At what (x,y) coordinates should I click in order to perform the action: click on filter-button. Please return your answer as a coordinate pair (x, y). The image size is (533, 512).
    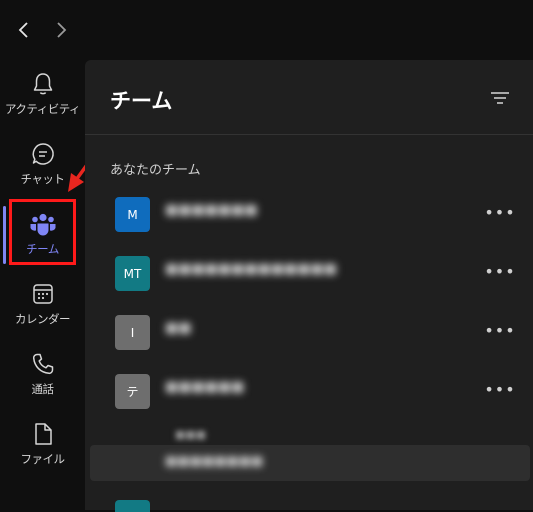
    Looking at the image, I should click on (500, 98).